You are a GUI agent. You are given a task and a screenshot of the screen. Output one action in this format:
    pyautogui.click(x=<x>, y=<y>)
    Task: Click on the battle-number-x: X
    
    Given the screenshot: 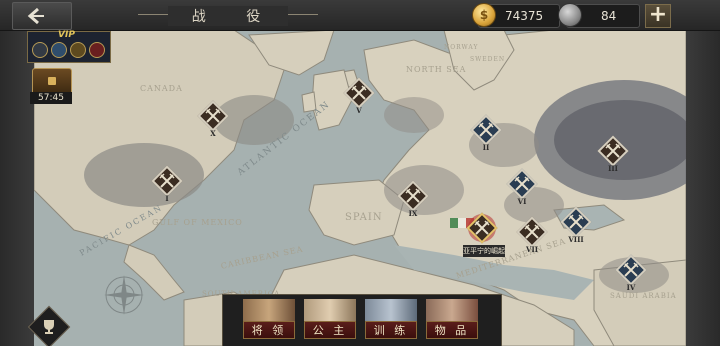 What is the action you would take?
    pyautogui.click(x=213, y=133)
    